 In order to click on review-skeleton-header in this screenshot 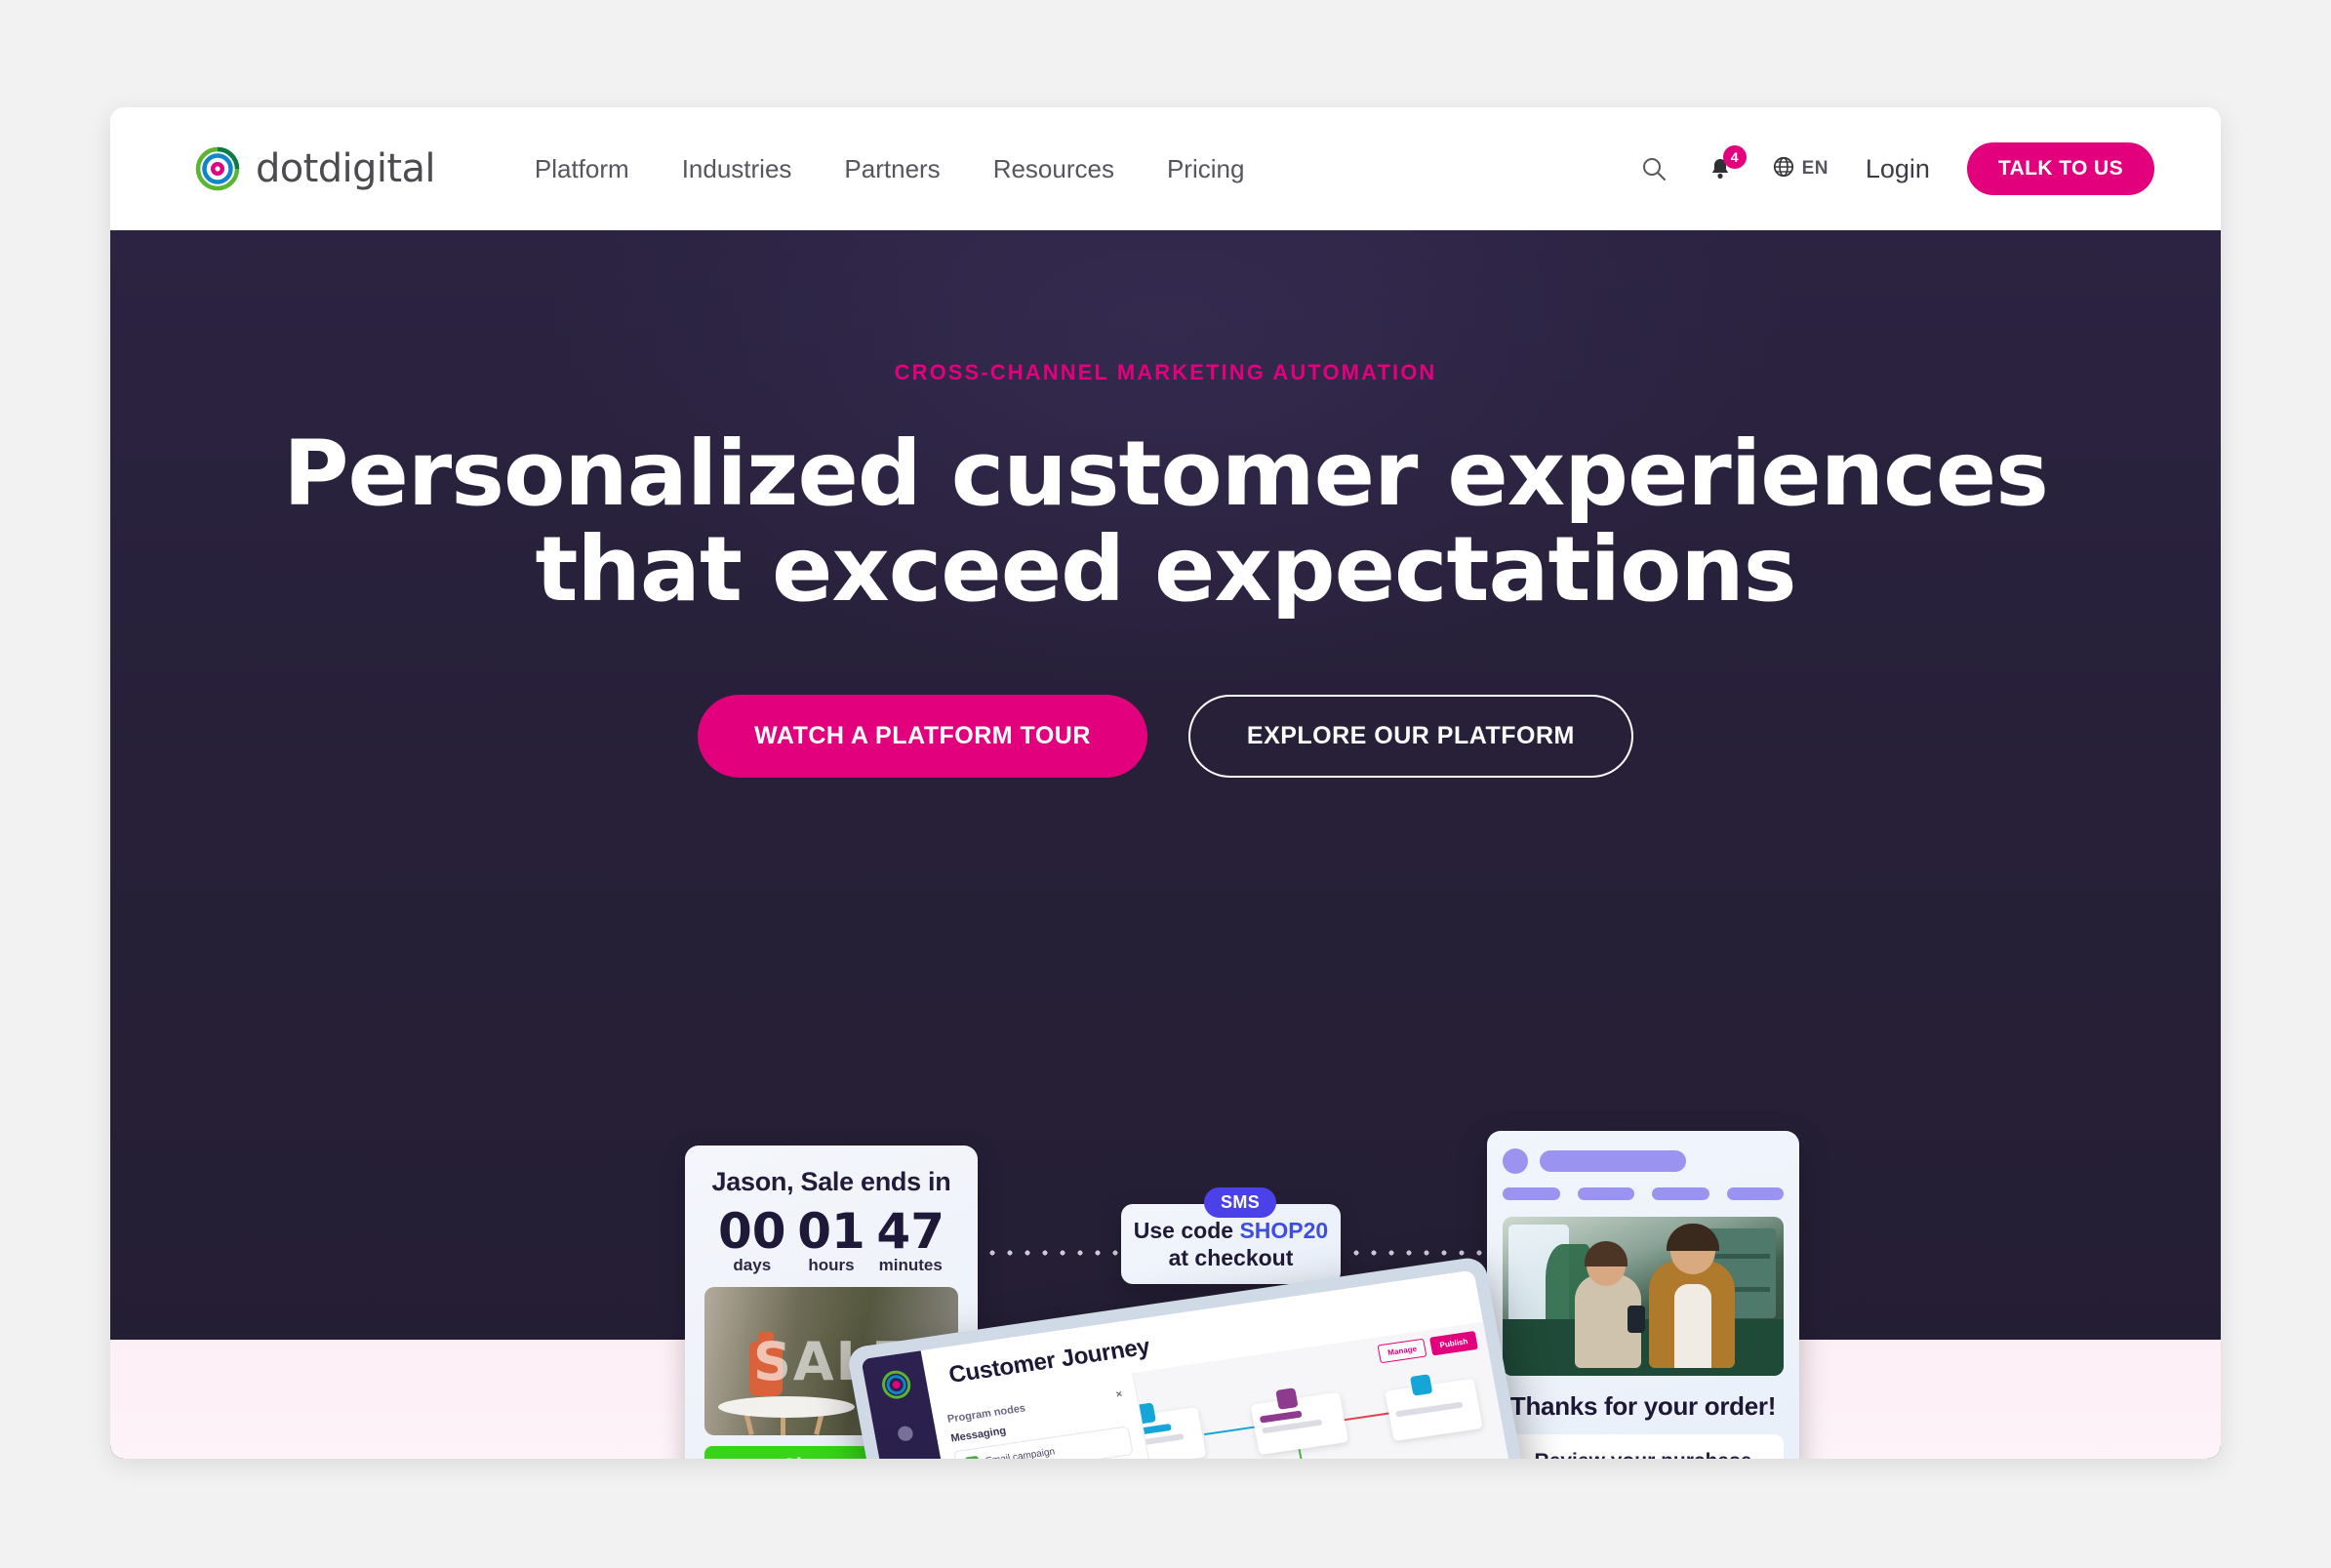, I will do `click(1644, 1161)`.